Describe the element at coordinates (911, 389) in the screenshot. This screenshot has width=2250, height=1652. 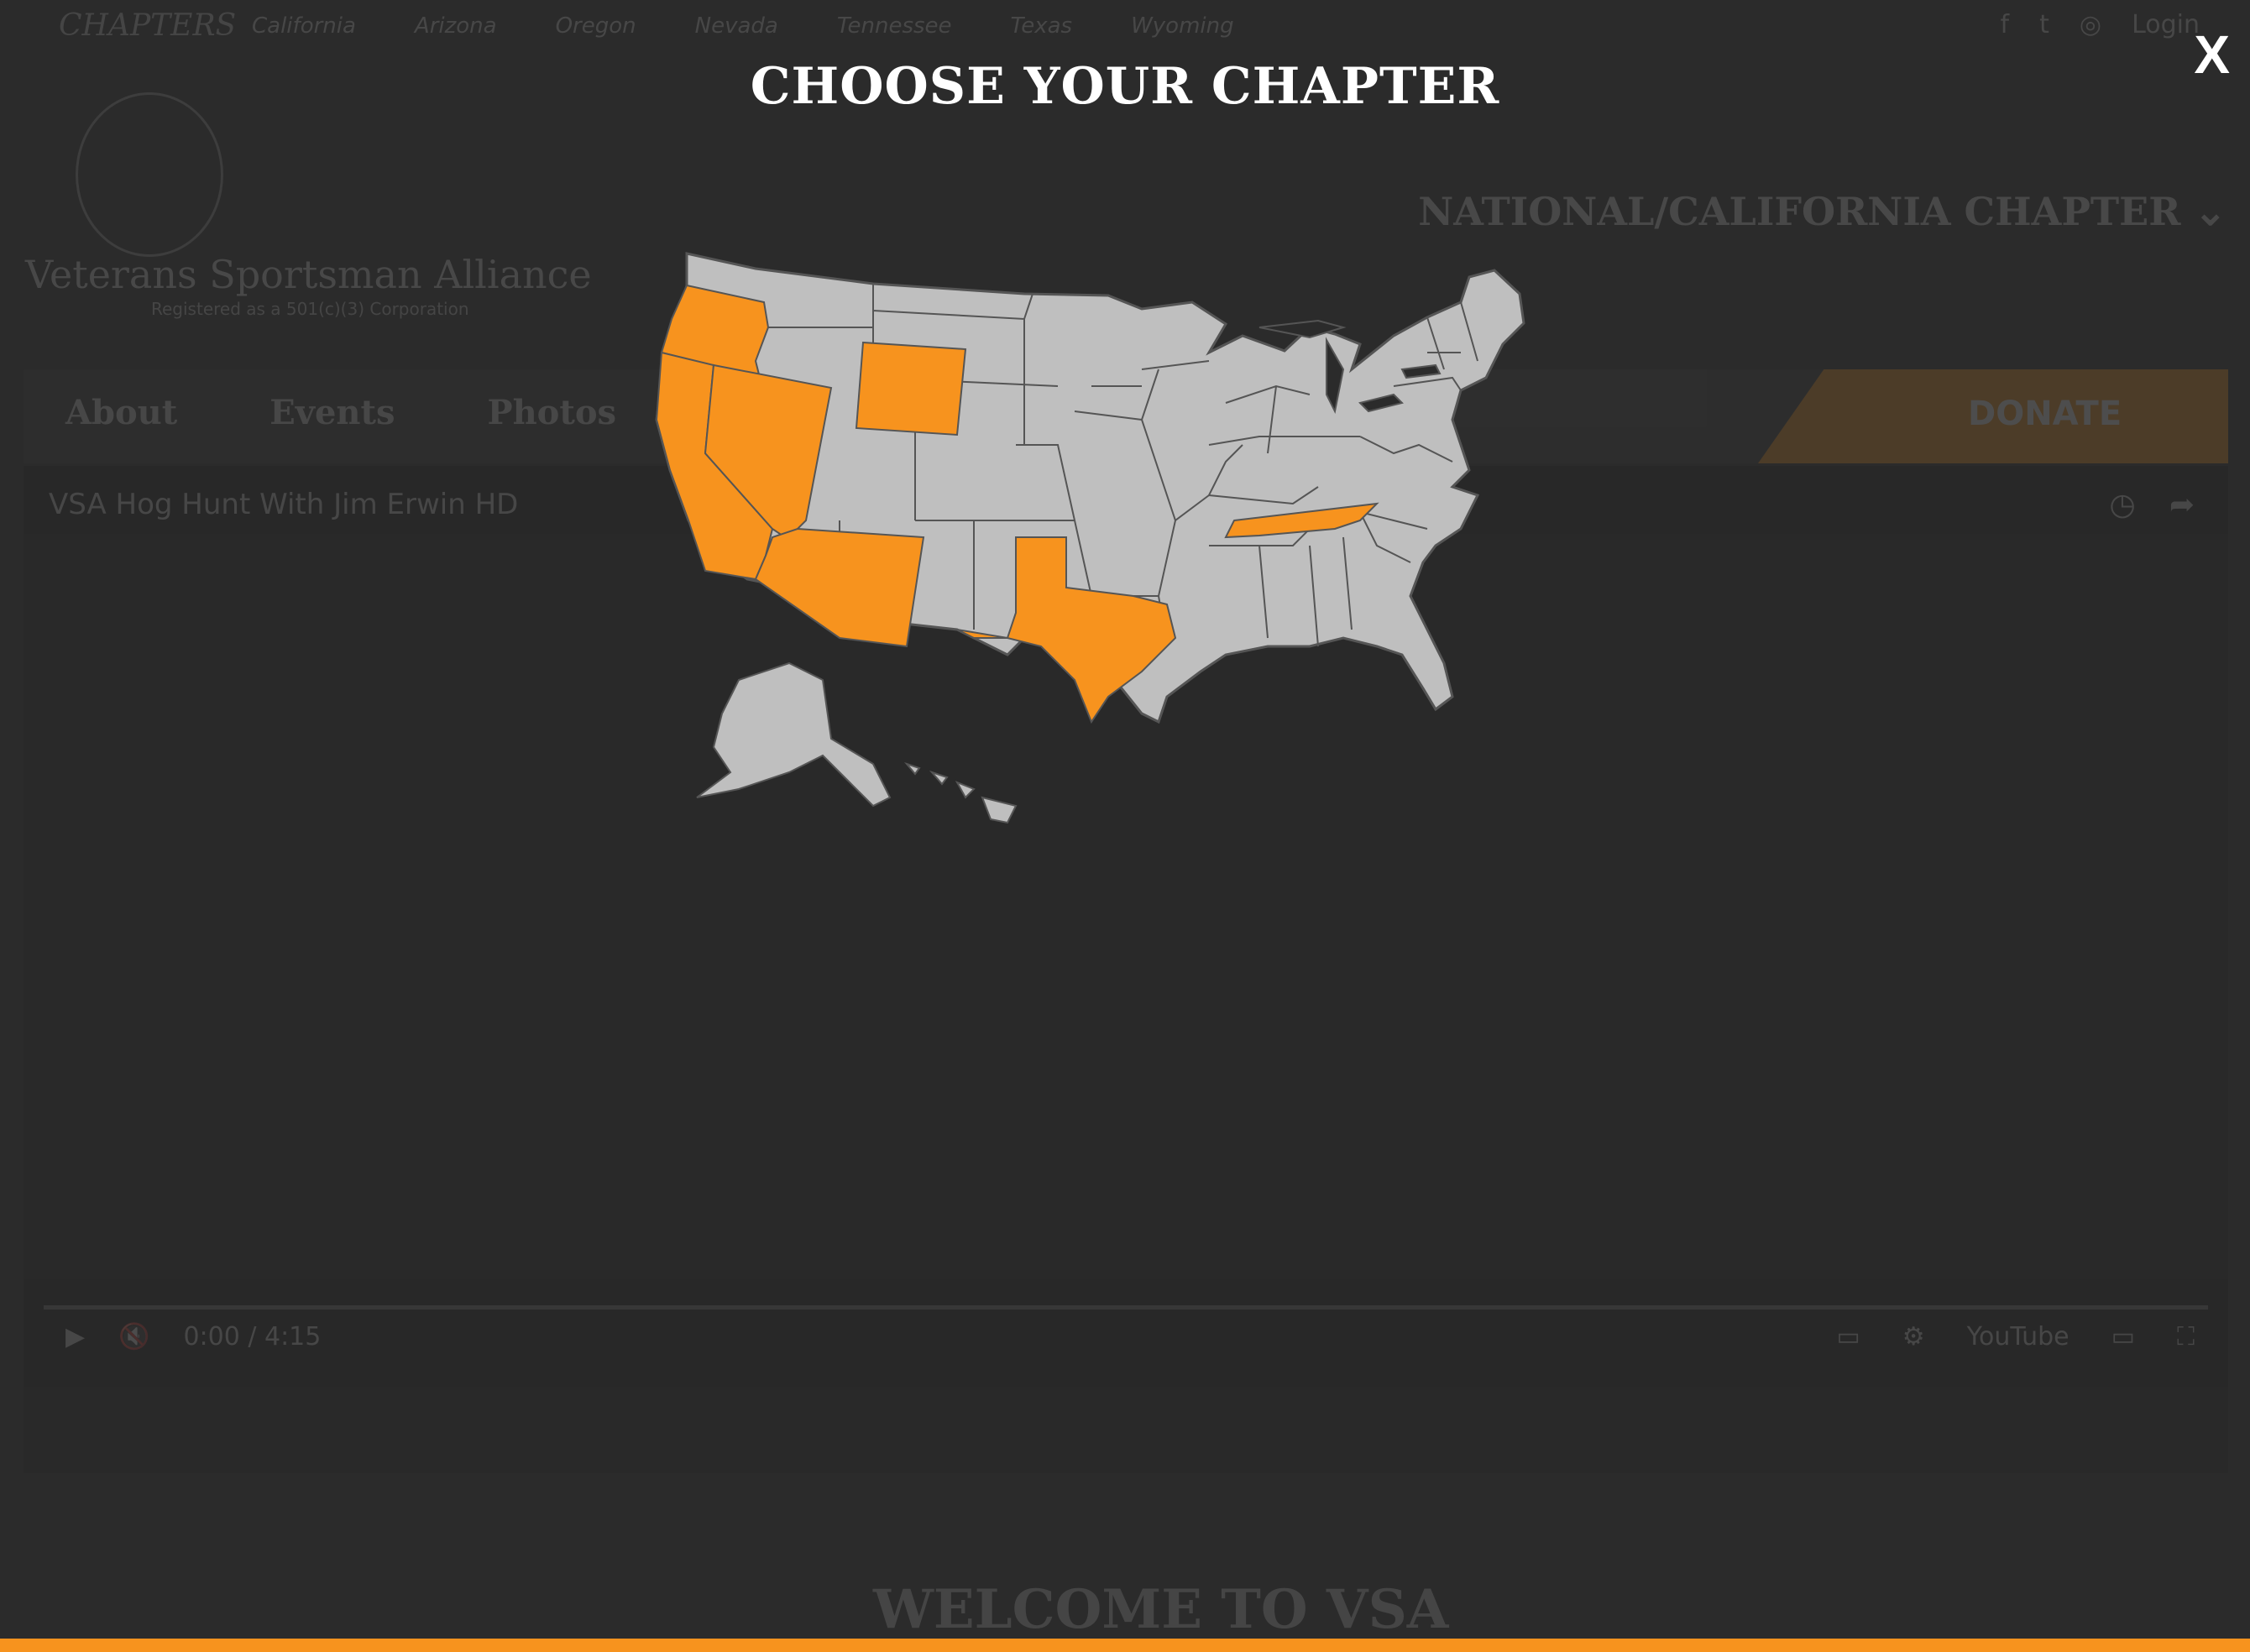
I see `state-wyoming` at that location.